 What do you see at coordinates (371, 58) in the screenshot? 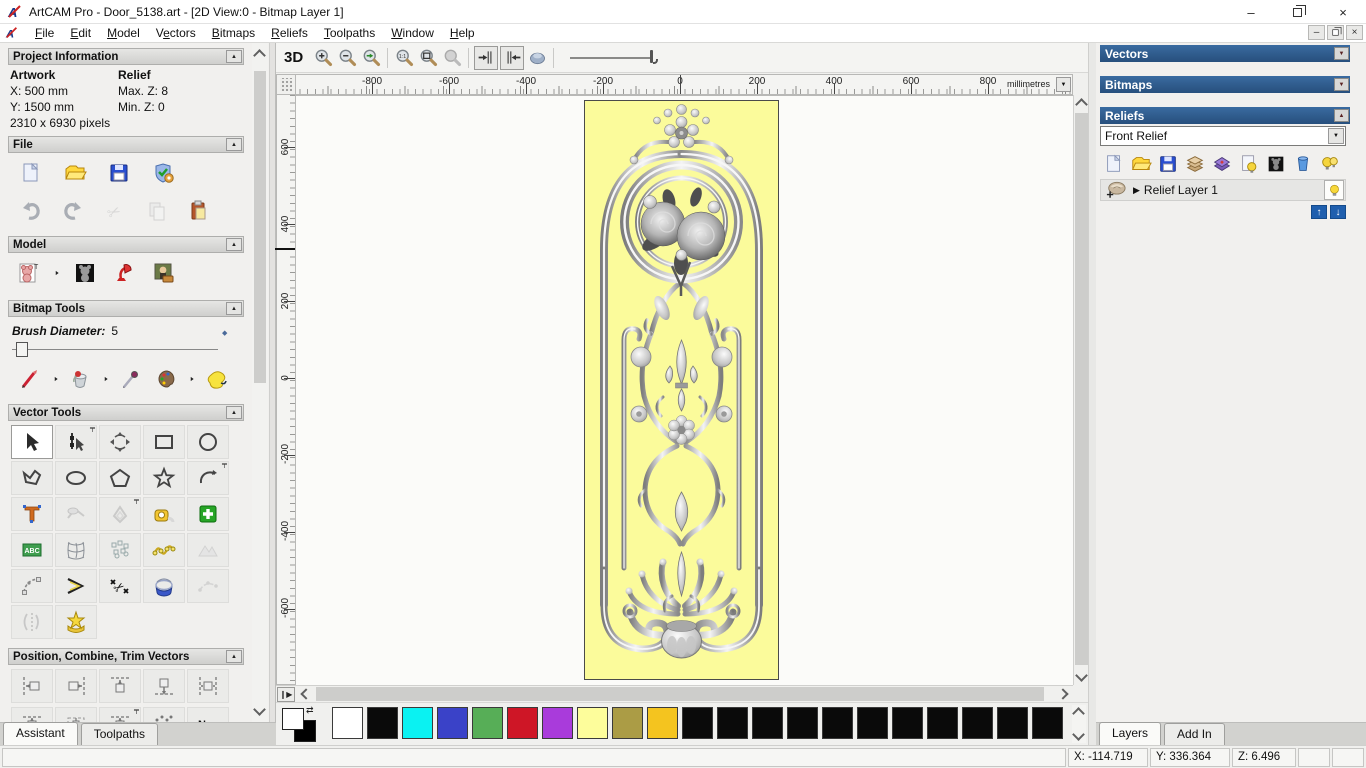
I see `zoom-previous-button` at bounding box center [371, 58].